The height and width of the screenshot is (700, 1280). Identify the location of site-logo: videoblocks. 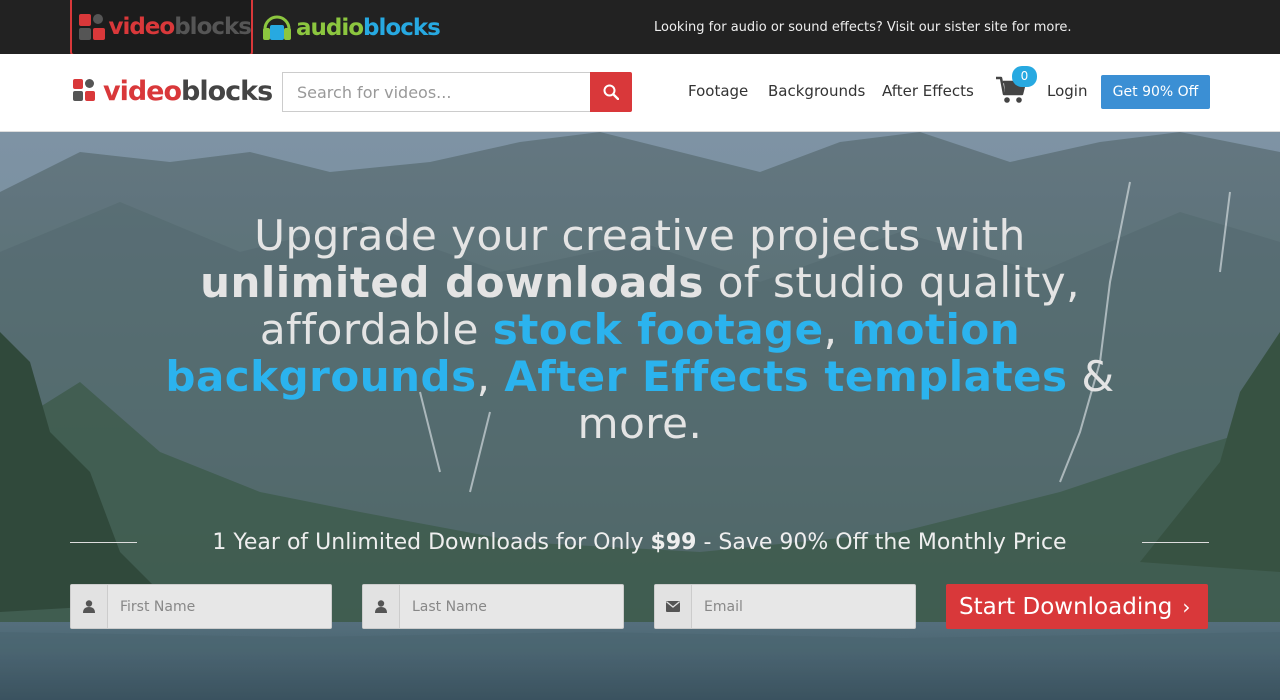
(173, 91).